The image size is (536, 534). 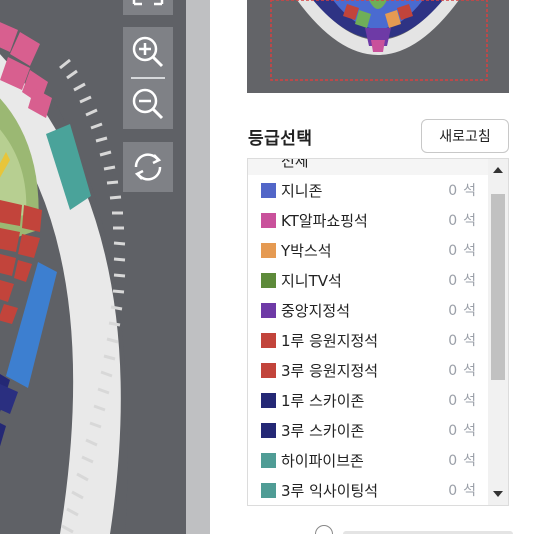 What do you see at coordinates (148, 3) in the screenshot?
I see `fullscreen-icon` at bounding box center [148, 3].